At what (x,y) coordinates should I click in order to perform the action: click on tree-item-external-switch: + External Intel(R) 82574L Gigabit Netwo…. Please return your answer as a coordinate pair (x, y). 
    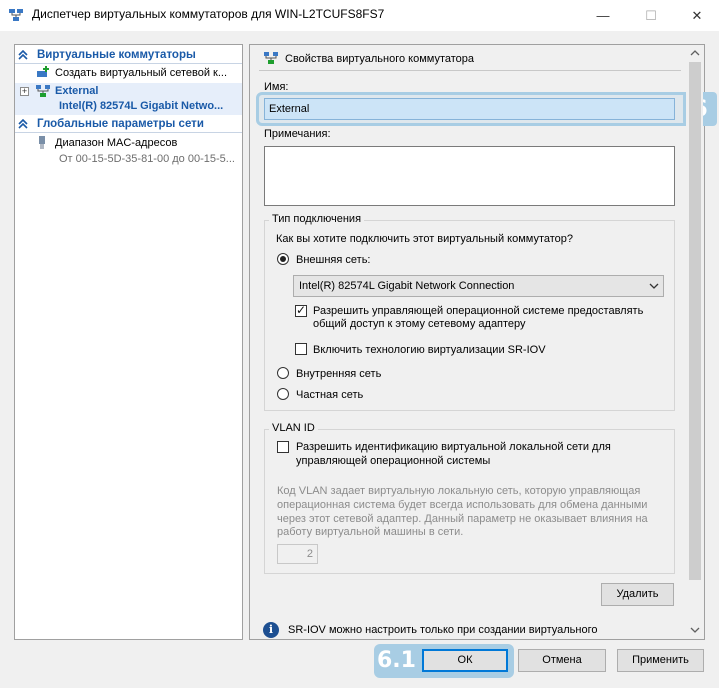
    Looking at the image, I should click on (128, 99).